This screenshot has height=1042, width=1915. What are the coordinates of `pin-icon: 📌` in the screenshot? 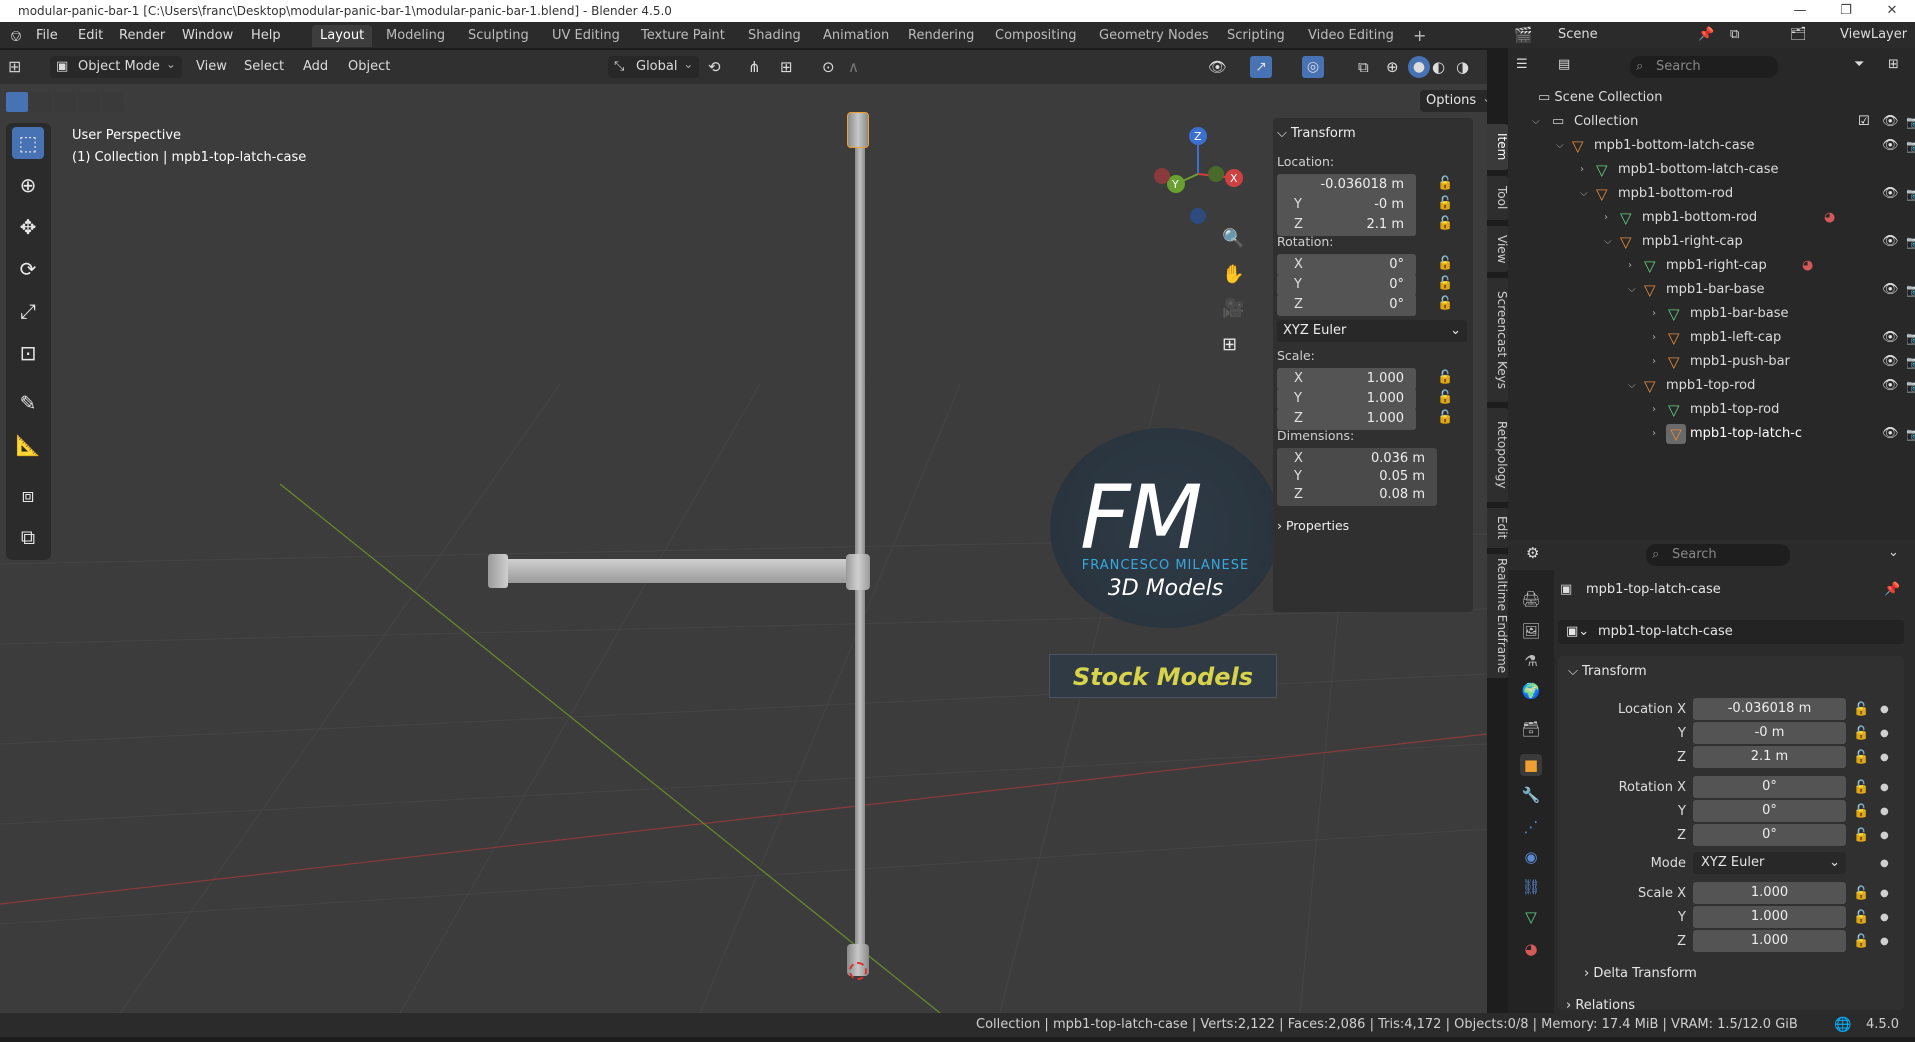 It's located at (1892, 589).